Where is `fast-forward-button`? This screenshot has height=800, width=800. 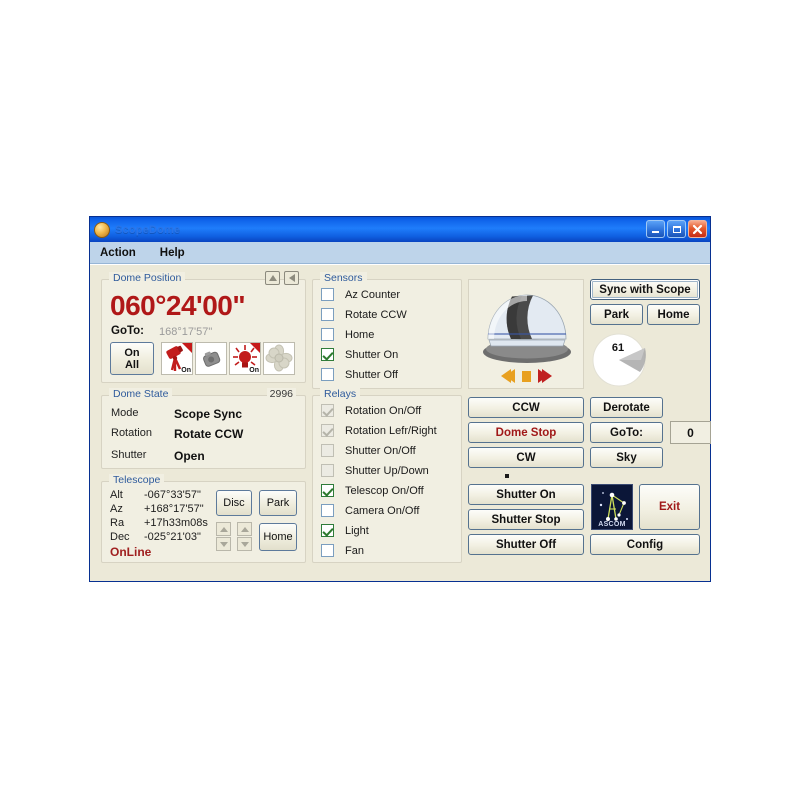
fast-forward-button is located at coordinates (544, 376).